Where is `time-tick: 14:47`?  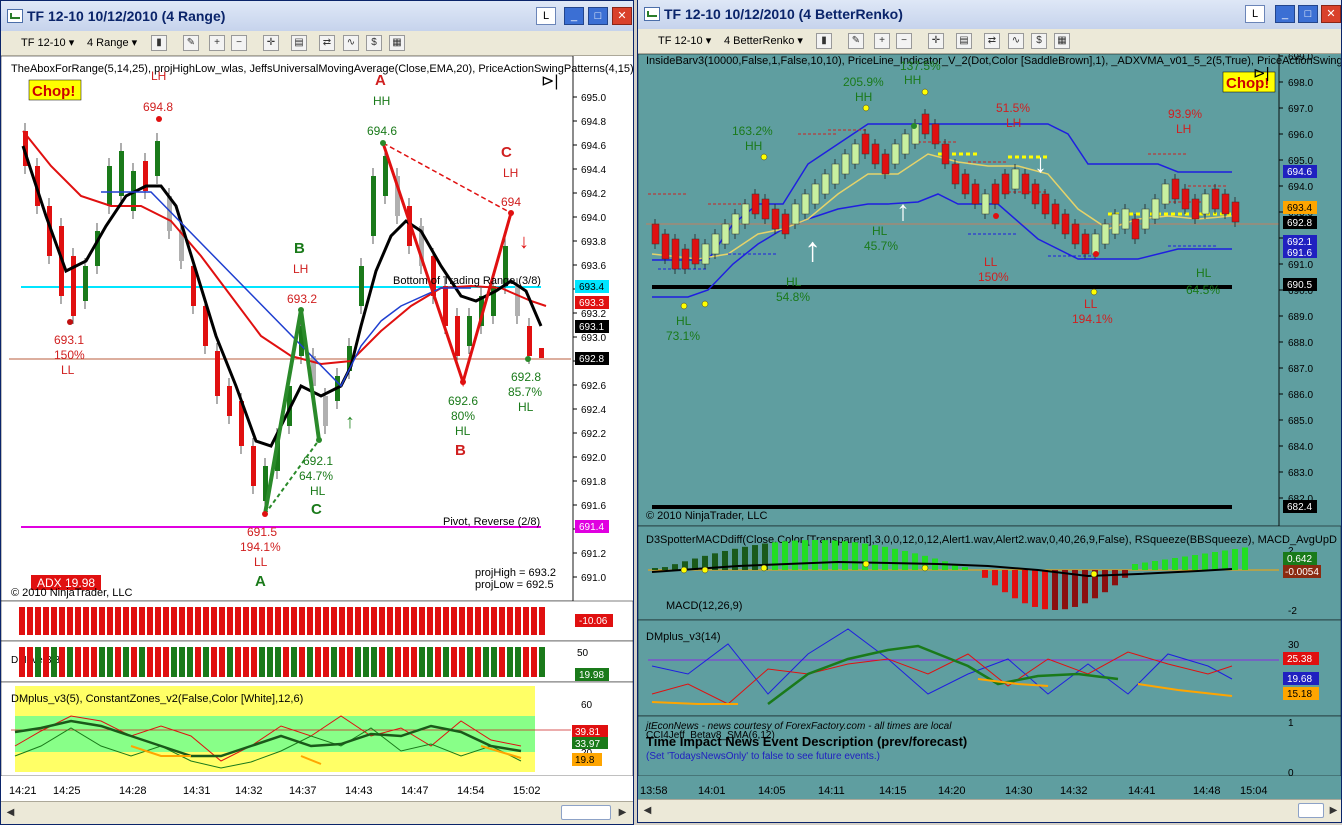
time-tick: 14:47 is located at coordinates (415, 791).